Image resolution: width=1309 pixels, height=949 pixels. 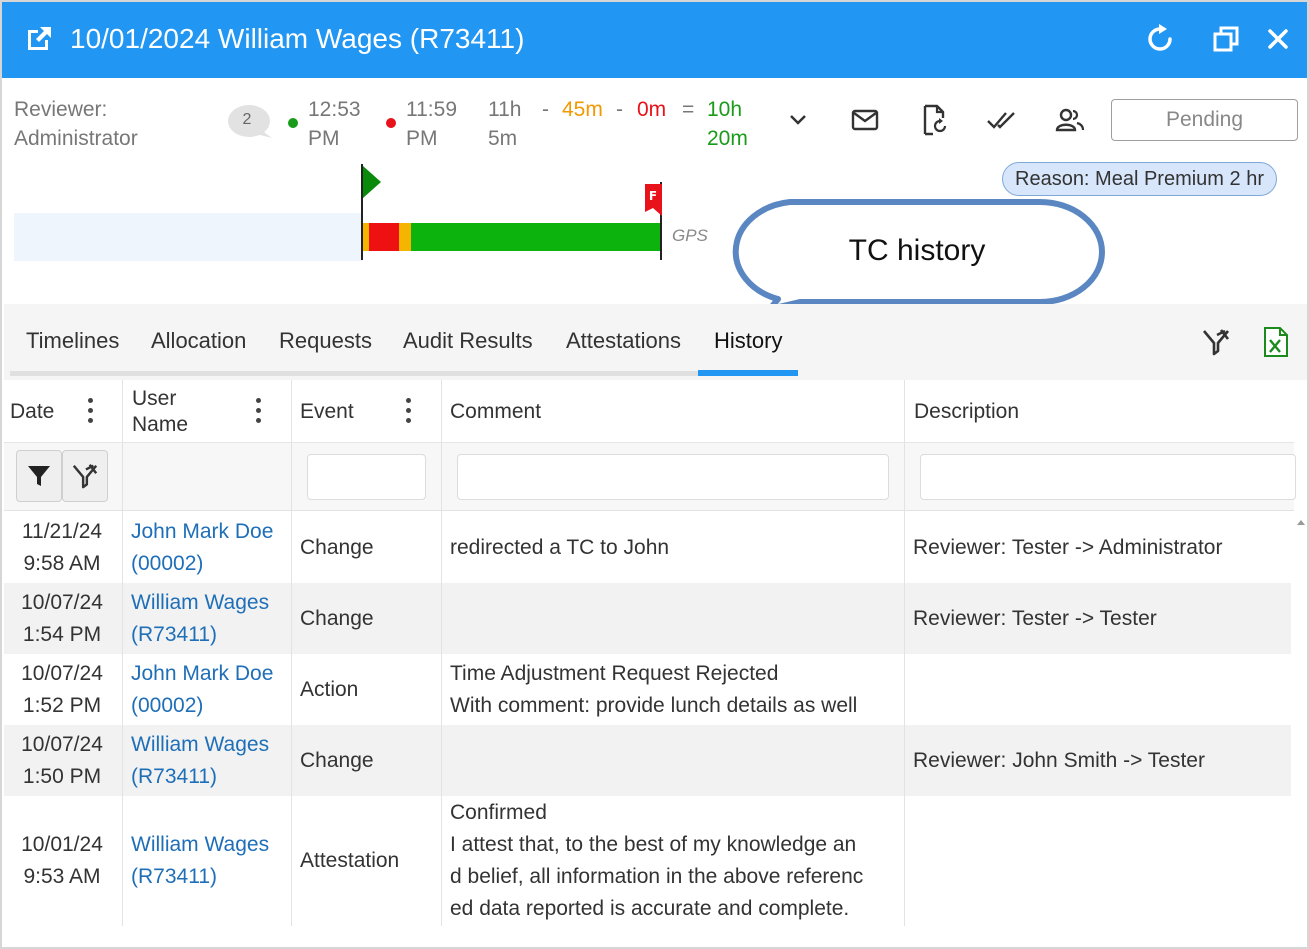 What do you see at coordinates (62, 547) in the screenshot?
I see `row-date: 11/21/24 9:58 AM` at bounding box center [62, 547].